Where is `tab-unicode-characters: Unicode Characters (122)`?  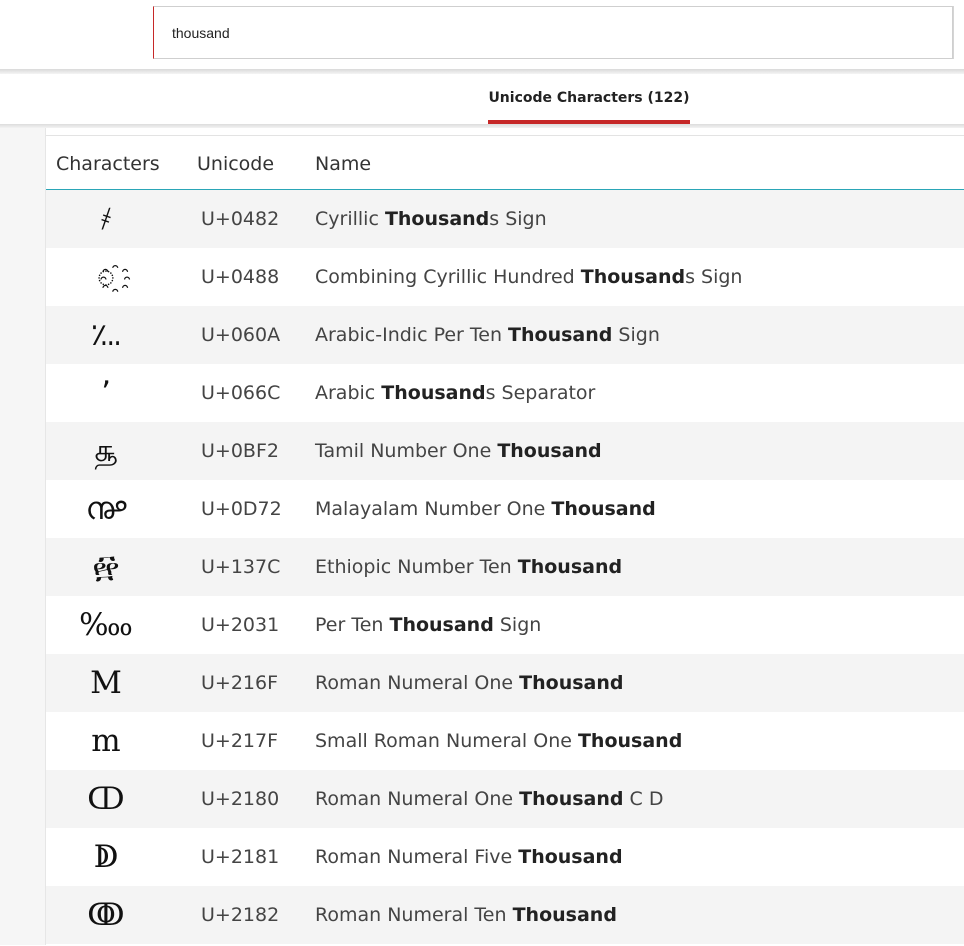
tab-unicode-characters: Unicode Characters (122) is located at coordinates (589, 106).